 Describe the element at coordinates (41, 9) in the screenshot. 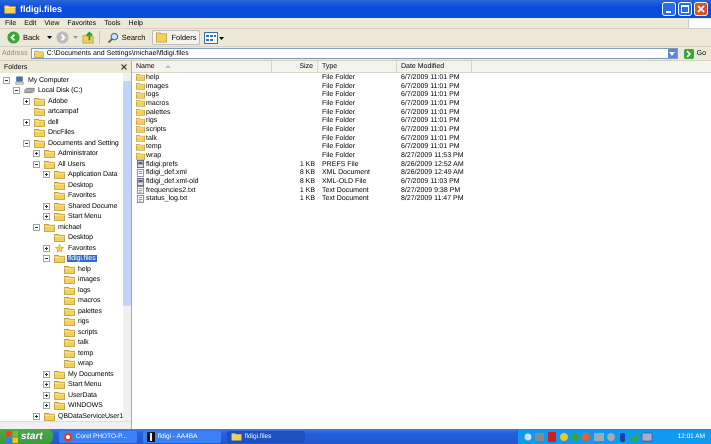

I see `window-title: fldigi.files` at that location.